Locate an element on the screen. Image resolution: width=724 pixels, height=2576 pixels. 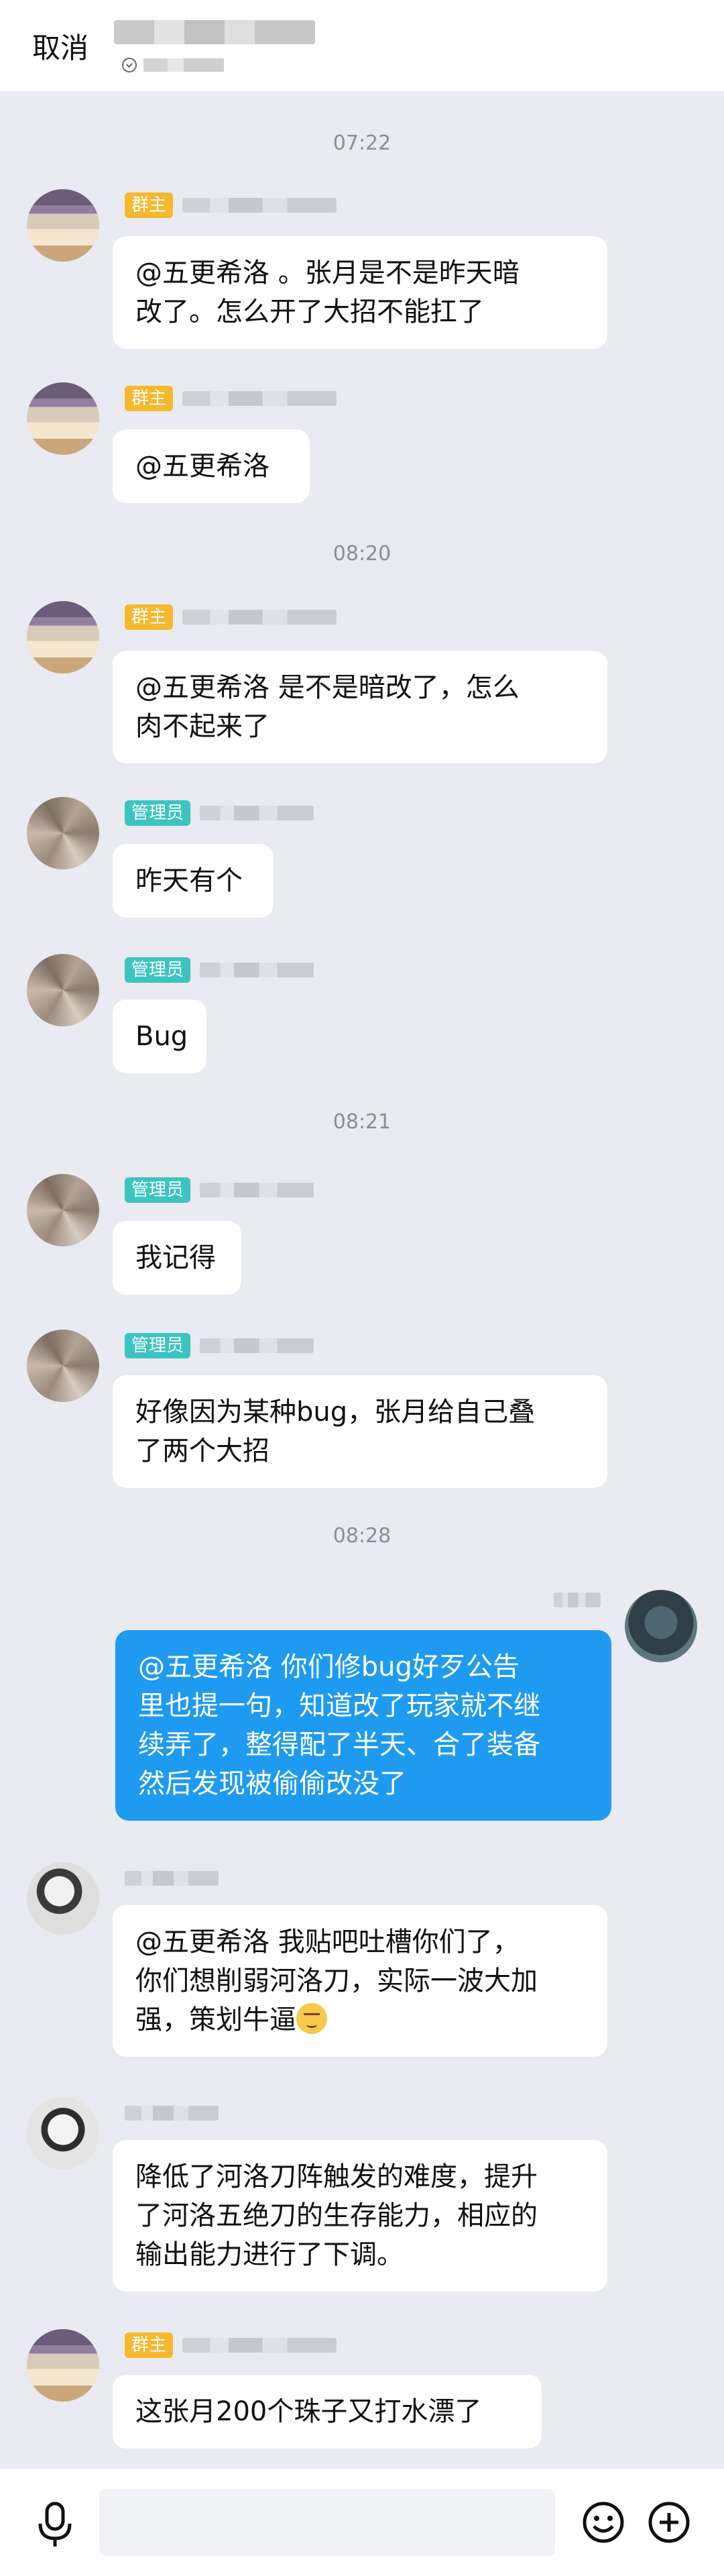
message-line: @五更希洛 is located at coordinates (202, 466).